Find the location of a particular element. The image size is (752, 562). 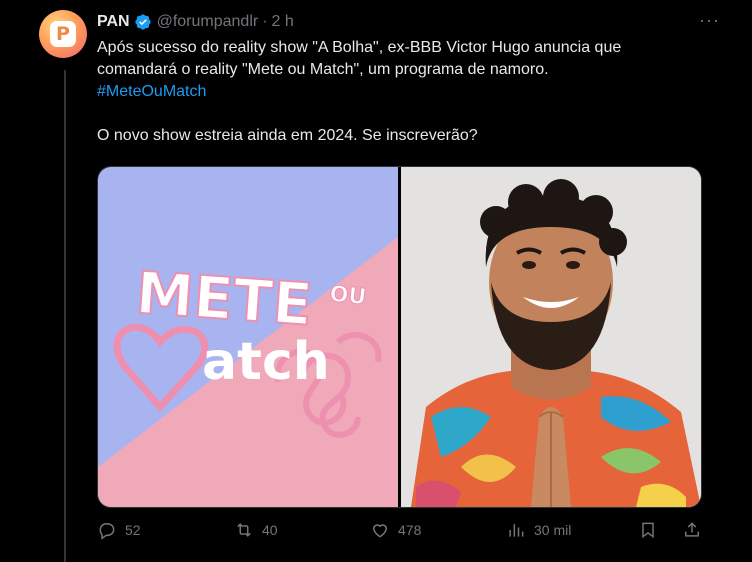

logo-word-ou: OU is located at coordinates (347, 296).